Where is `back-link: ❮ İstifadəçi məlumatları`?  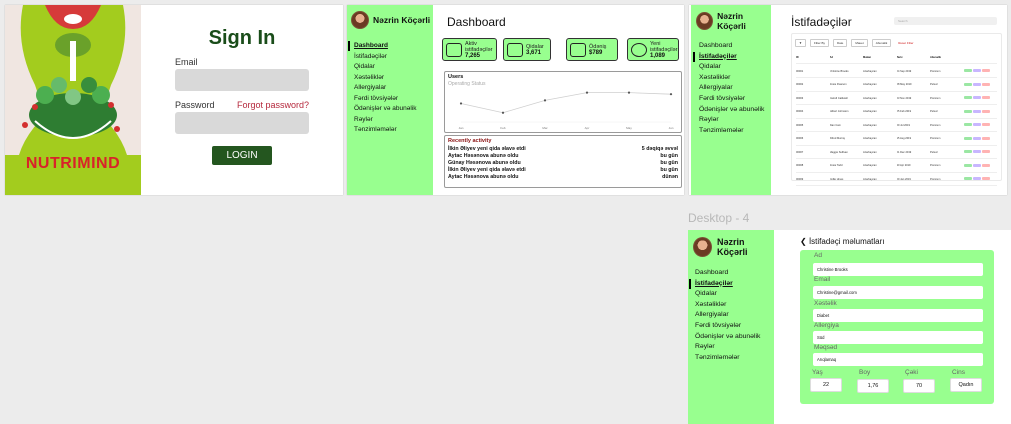
back-link: ❮ İstifadəçi məlumatları is located at coordinates (842, 241).